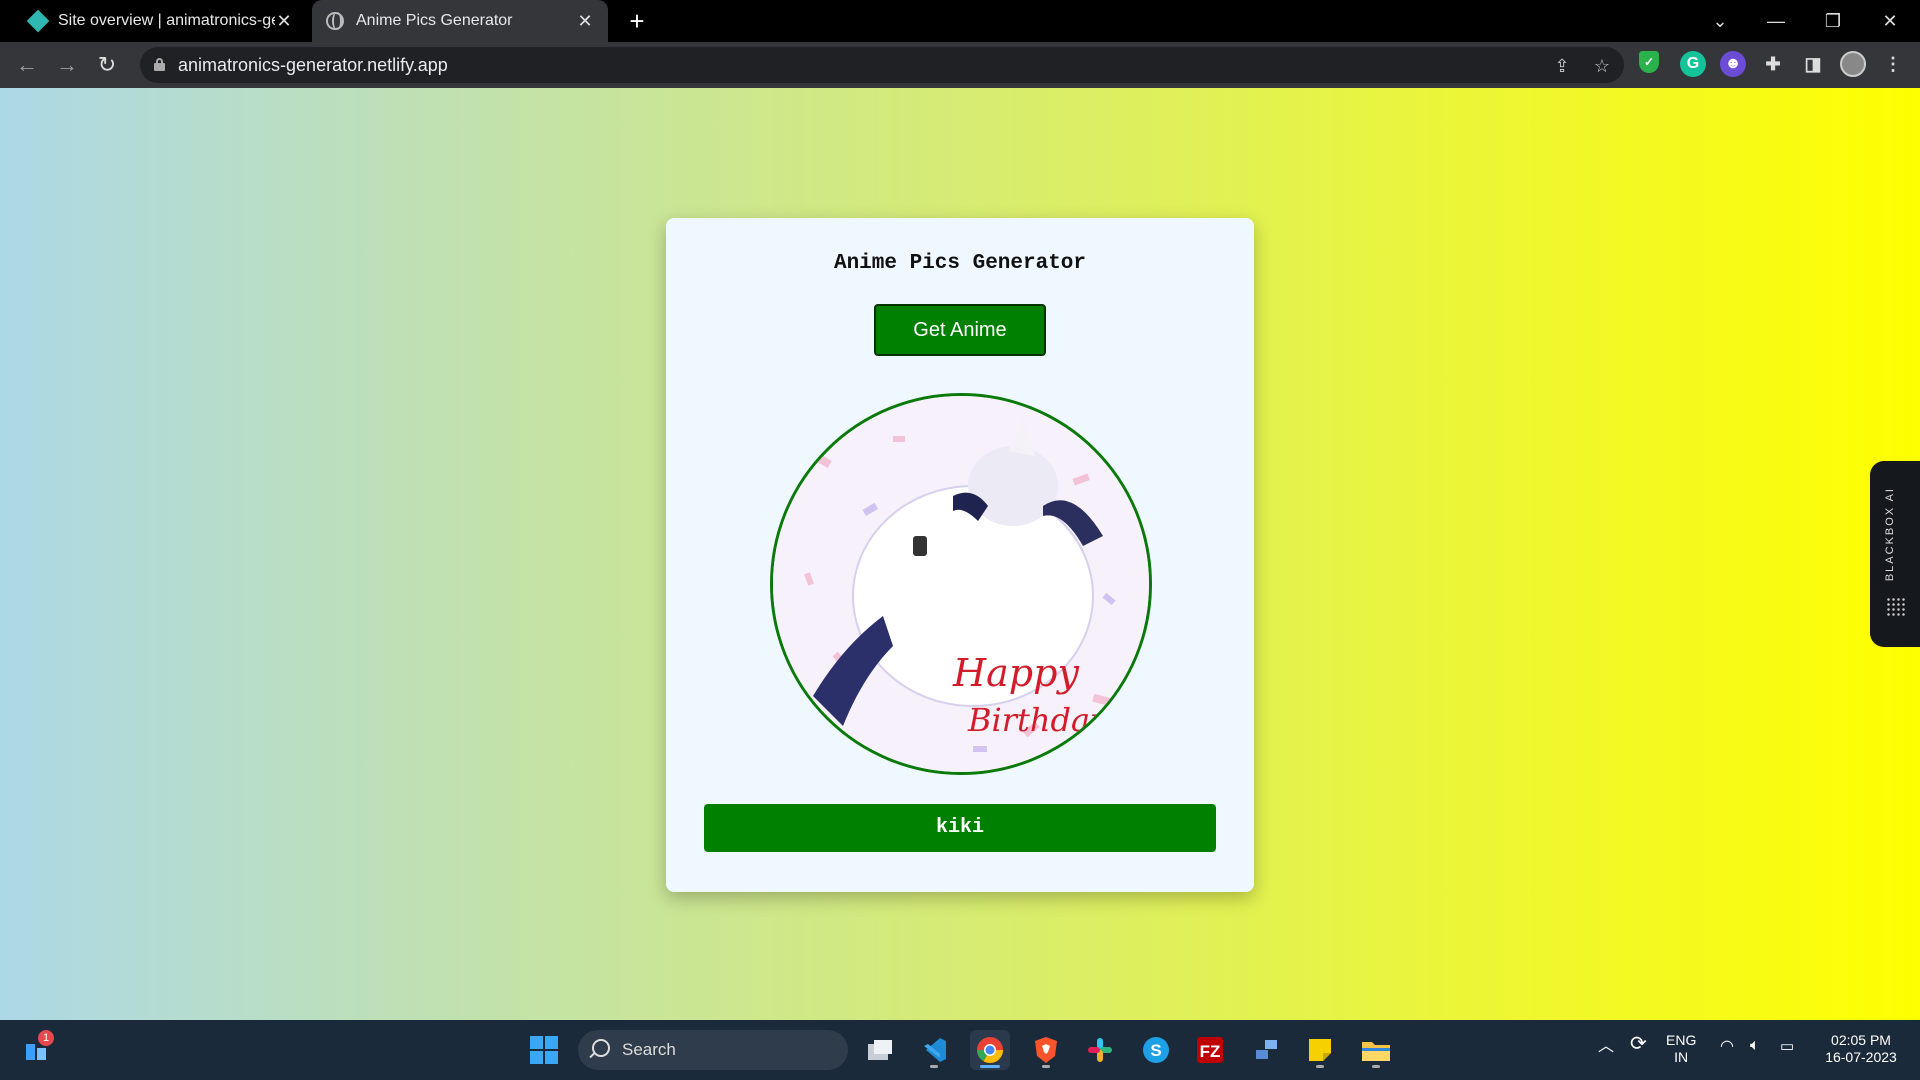 This screenshot has height=1080, width=1920. Describe the element at coordinates (313, 65) in the screenshot. I see `url-text: animatronics-generator.netlify.app` at that location.